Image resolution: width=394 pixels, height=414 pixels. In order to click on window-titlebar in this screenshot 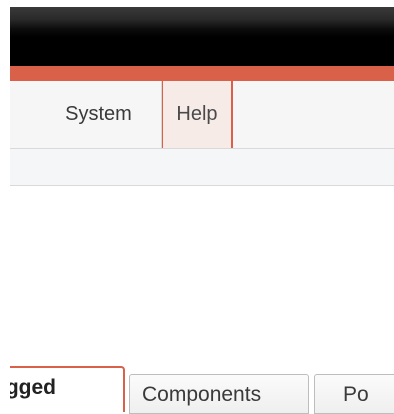, I will do `click(202, 36)`.